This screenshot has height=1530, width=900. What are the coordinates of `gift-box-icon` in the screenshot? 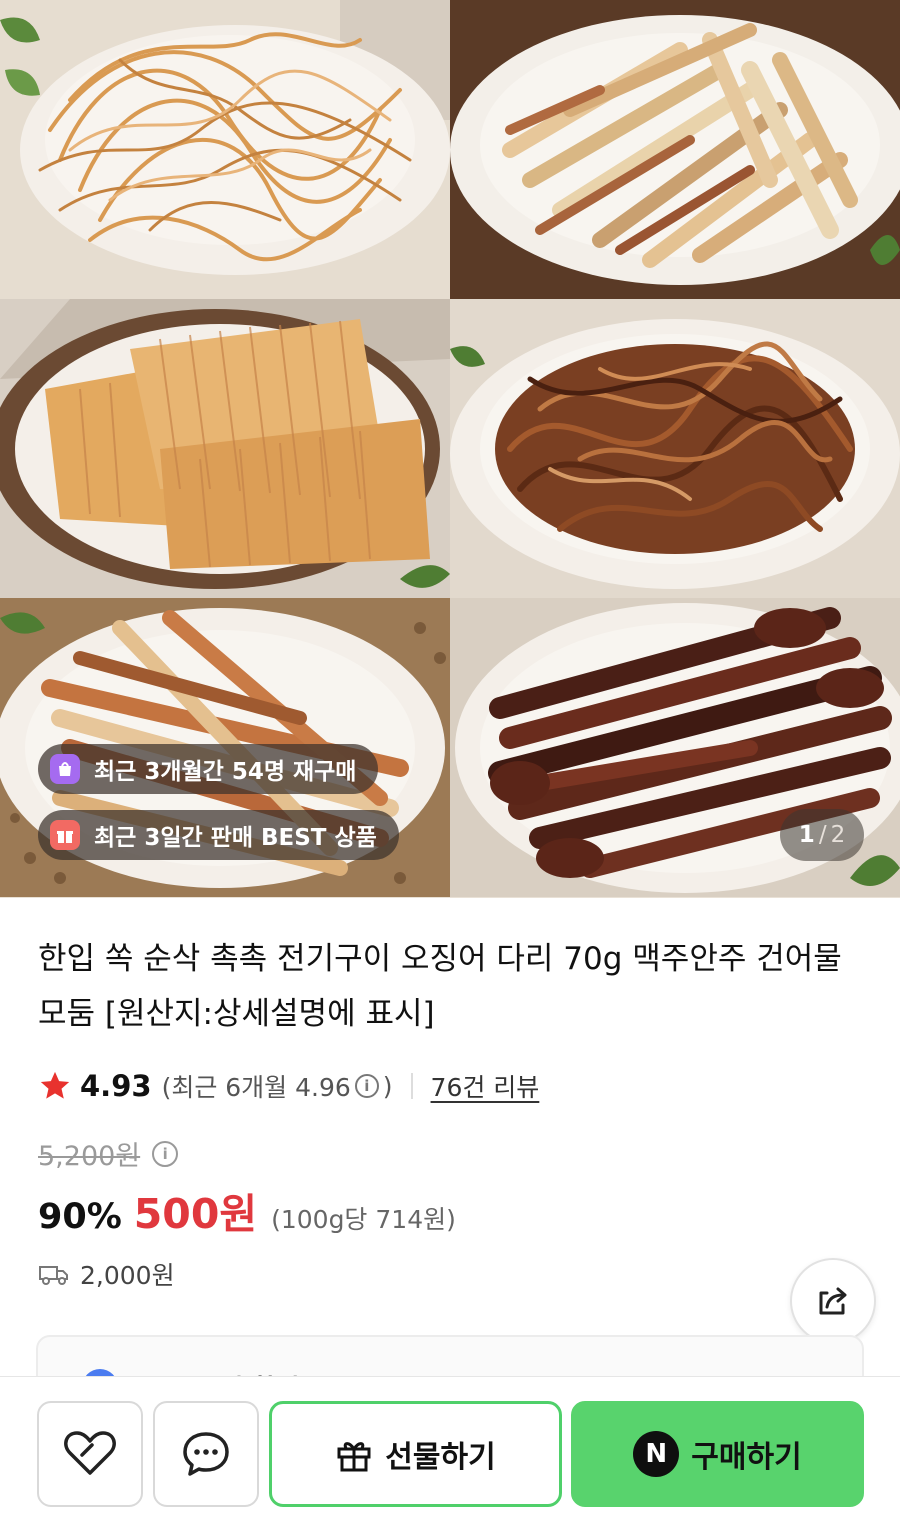 It's located at (65, 835).